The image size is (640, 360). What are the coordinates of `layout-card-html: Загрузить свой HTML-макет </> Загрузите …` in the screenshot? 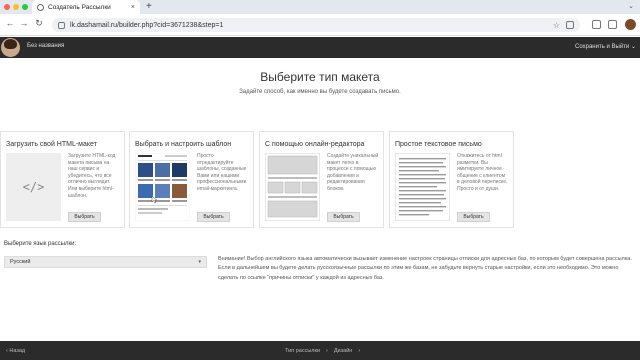 It's located at (62, 179).